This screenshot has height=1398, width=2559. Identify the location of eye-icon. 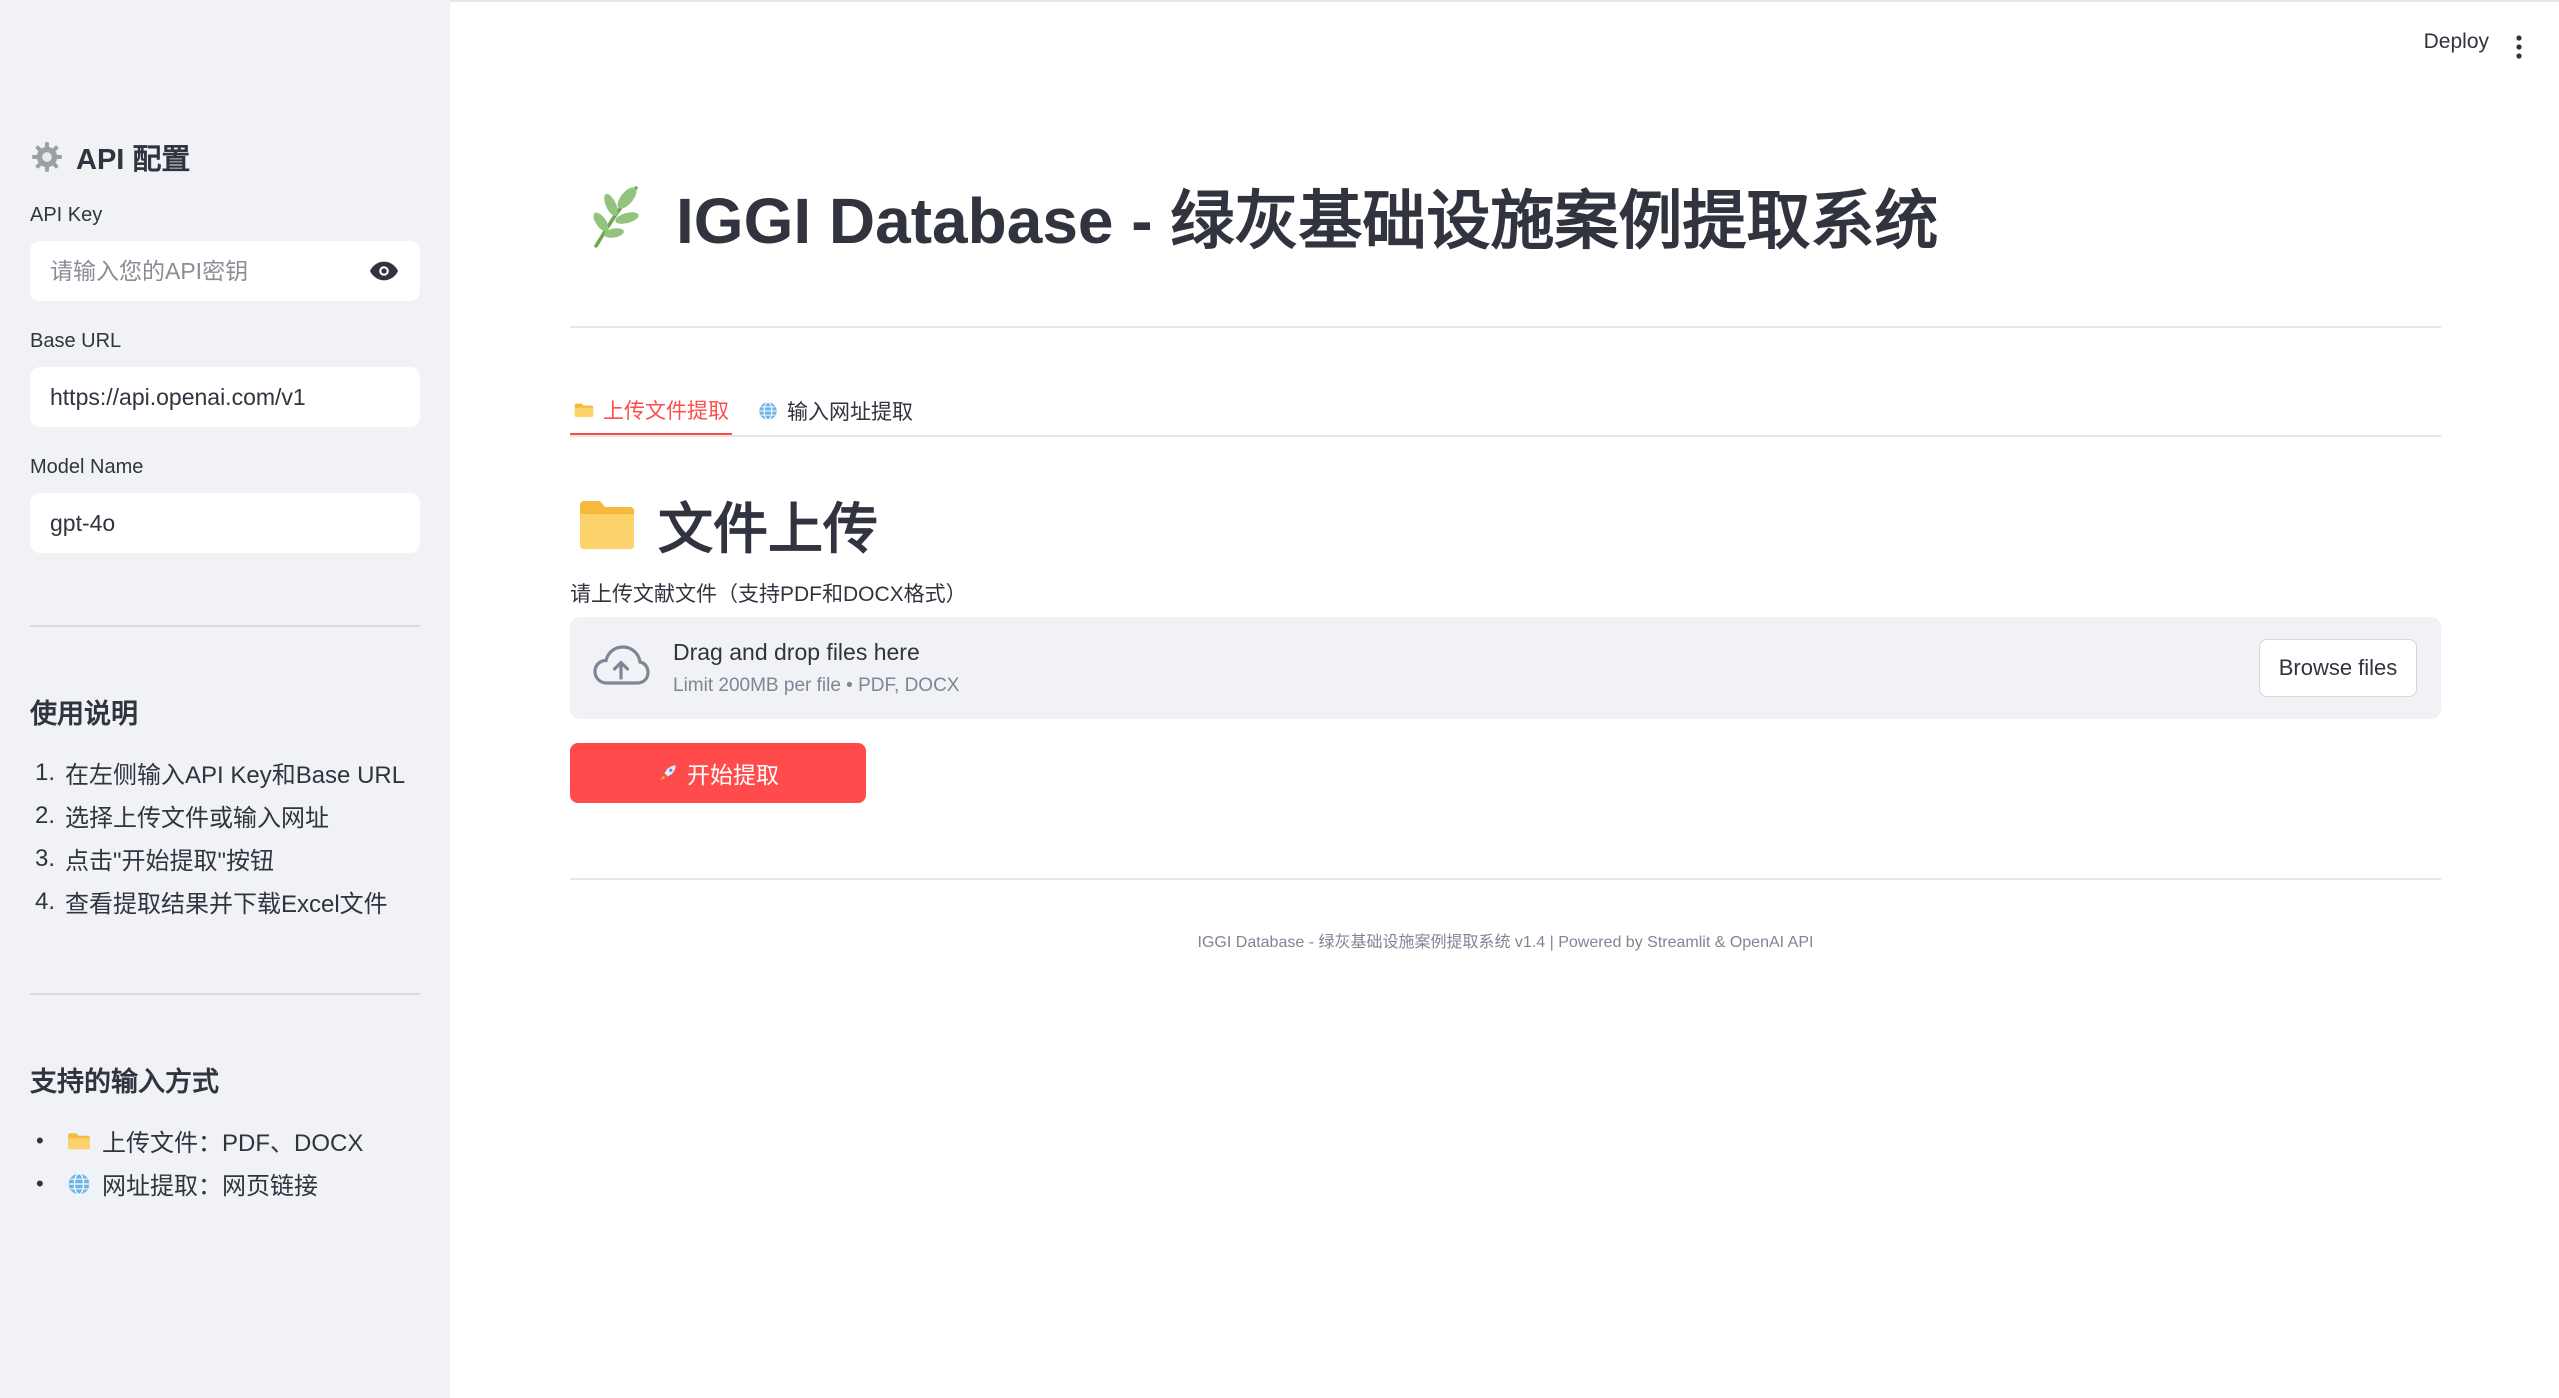
(384, 271).